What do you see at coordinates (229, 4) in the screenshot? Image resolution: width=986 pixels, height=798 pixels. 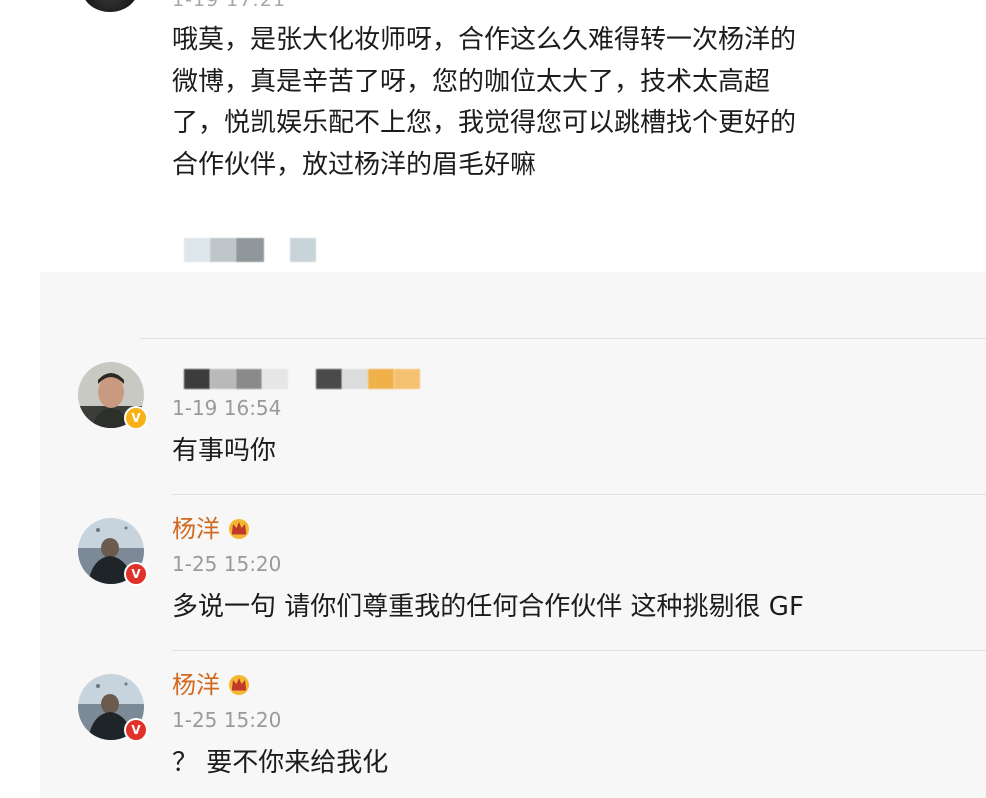 I see `post-timestamp: 1-19 17:21` at bounding box center [229, 4].